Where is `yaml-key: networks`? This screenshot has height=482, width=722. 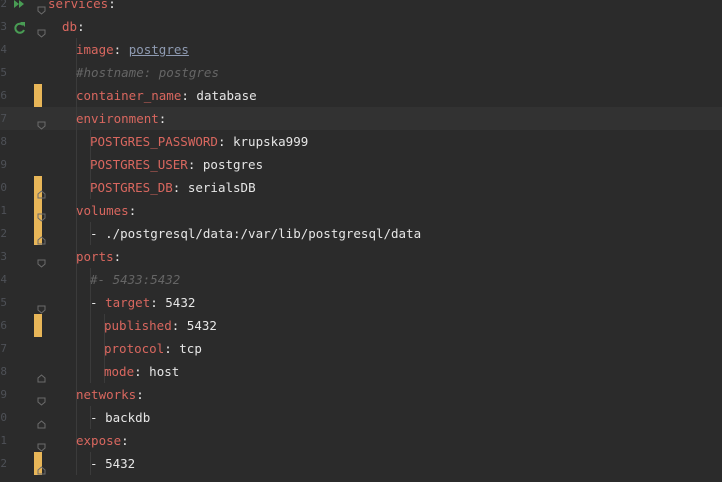
yaml-key: networks is located at coordinates (106, 394).